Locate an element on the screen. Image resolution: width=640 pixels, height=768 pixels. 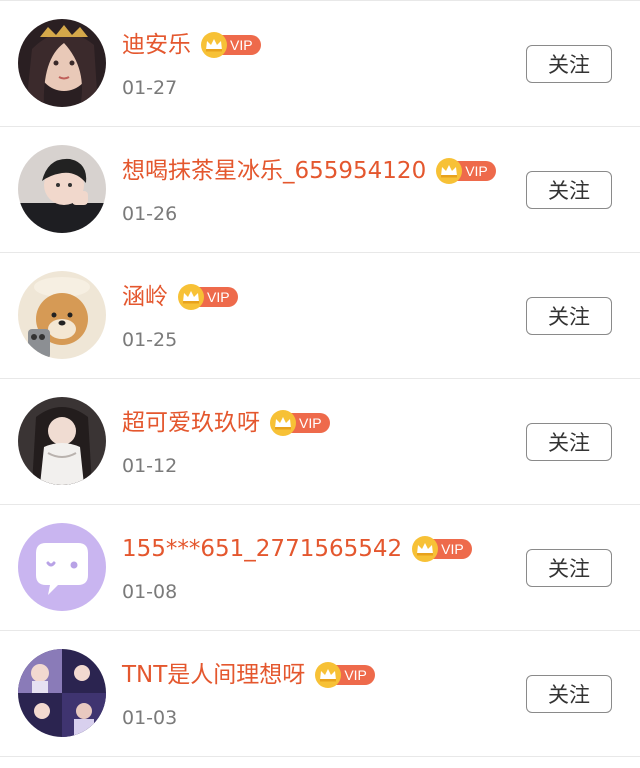
name-line: 涵岭 VIP is located at coordinates (180, 297).